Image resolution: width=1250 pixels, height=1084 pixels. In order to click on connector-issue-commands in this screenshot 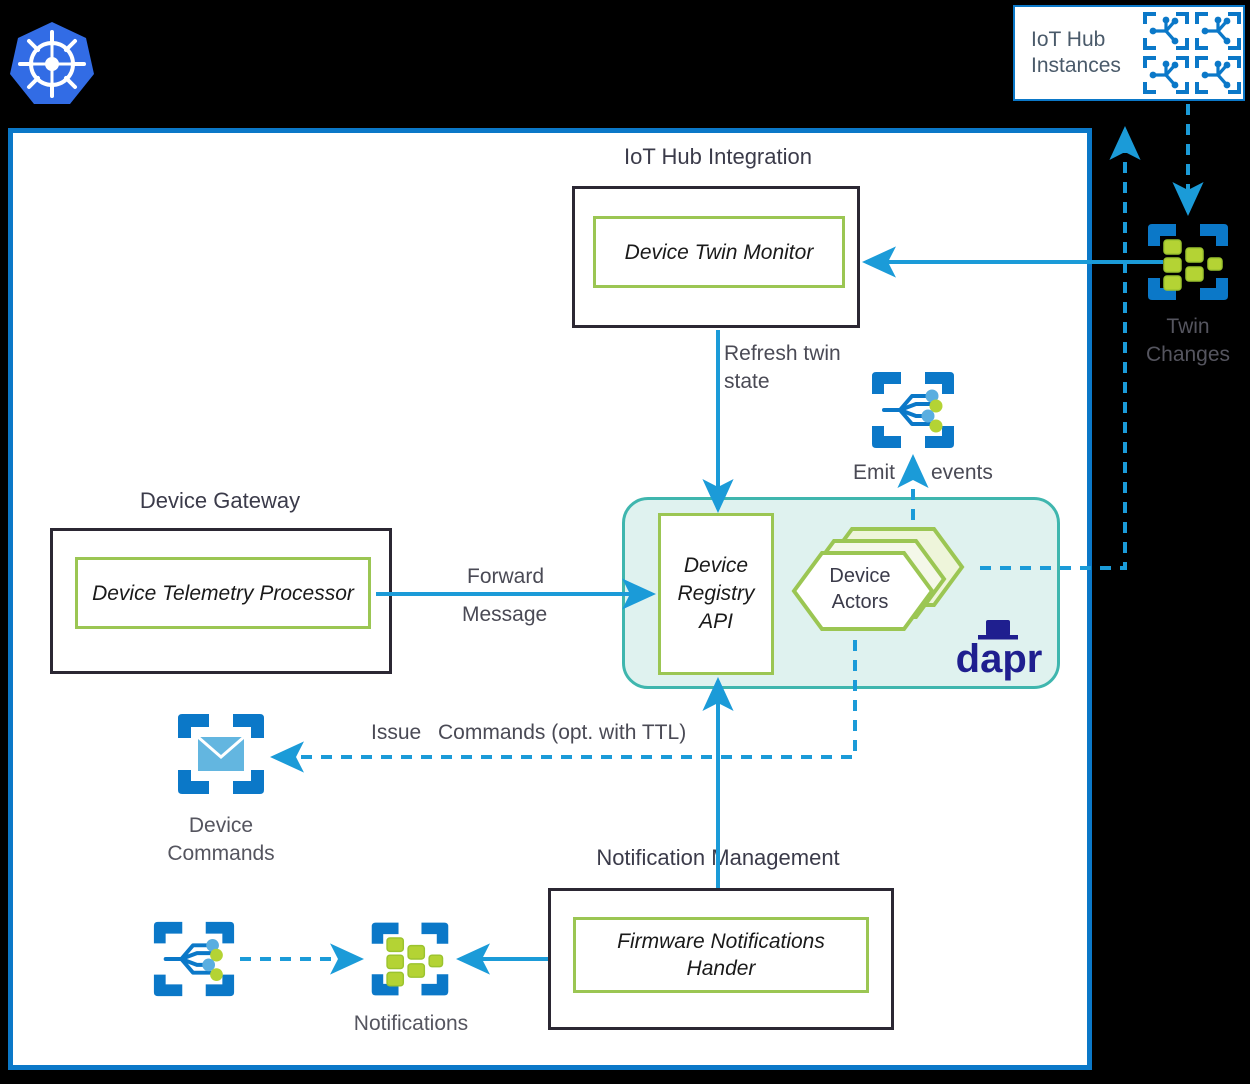, I will do `click(563, 706)`.